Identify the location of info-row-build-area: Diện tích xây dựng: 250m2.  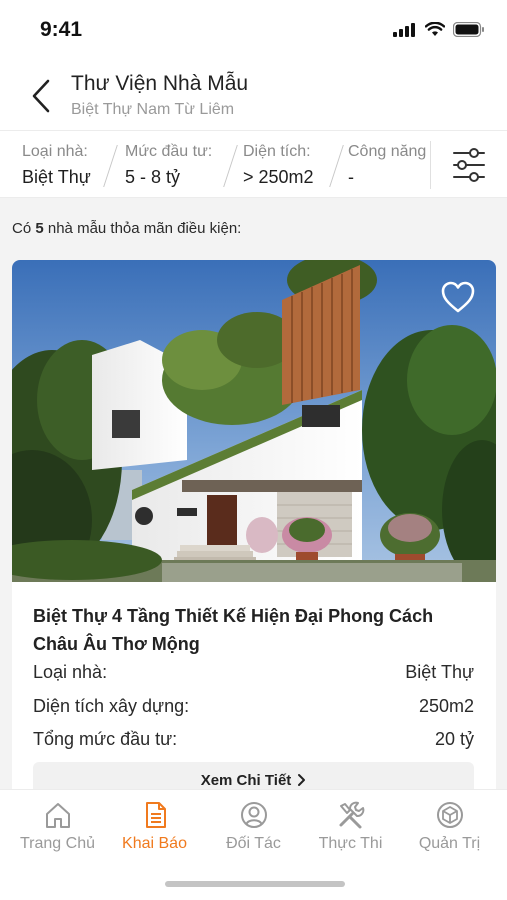
(253, 709).